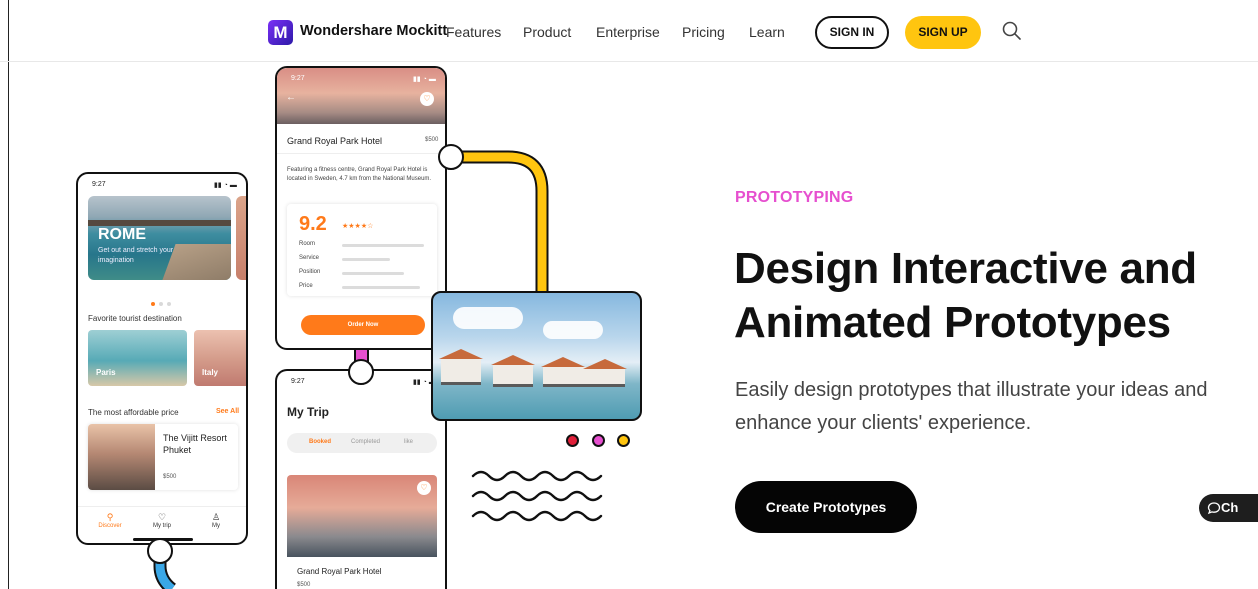 The width and height of the screenshot is (1258, 589). What do you see at coordinates (308, 412) in the screenshot?
I see `my-trip-title: My Trip` at bounding box center [308, 412].